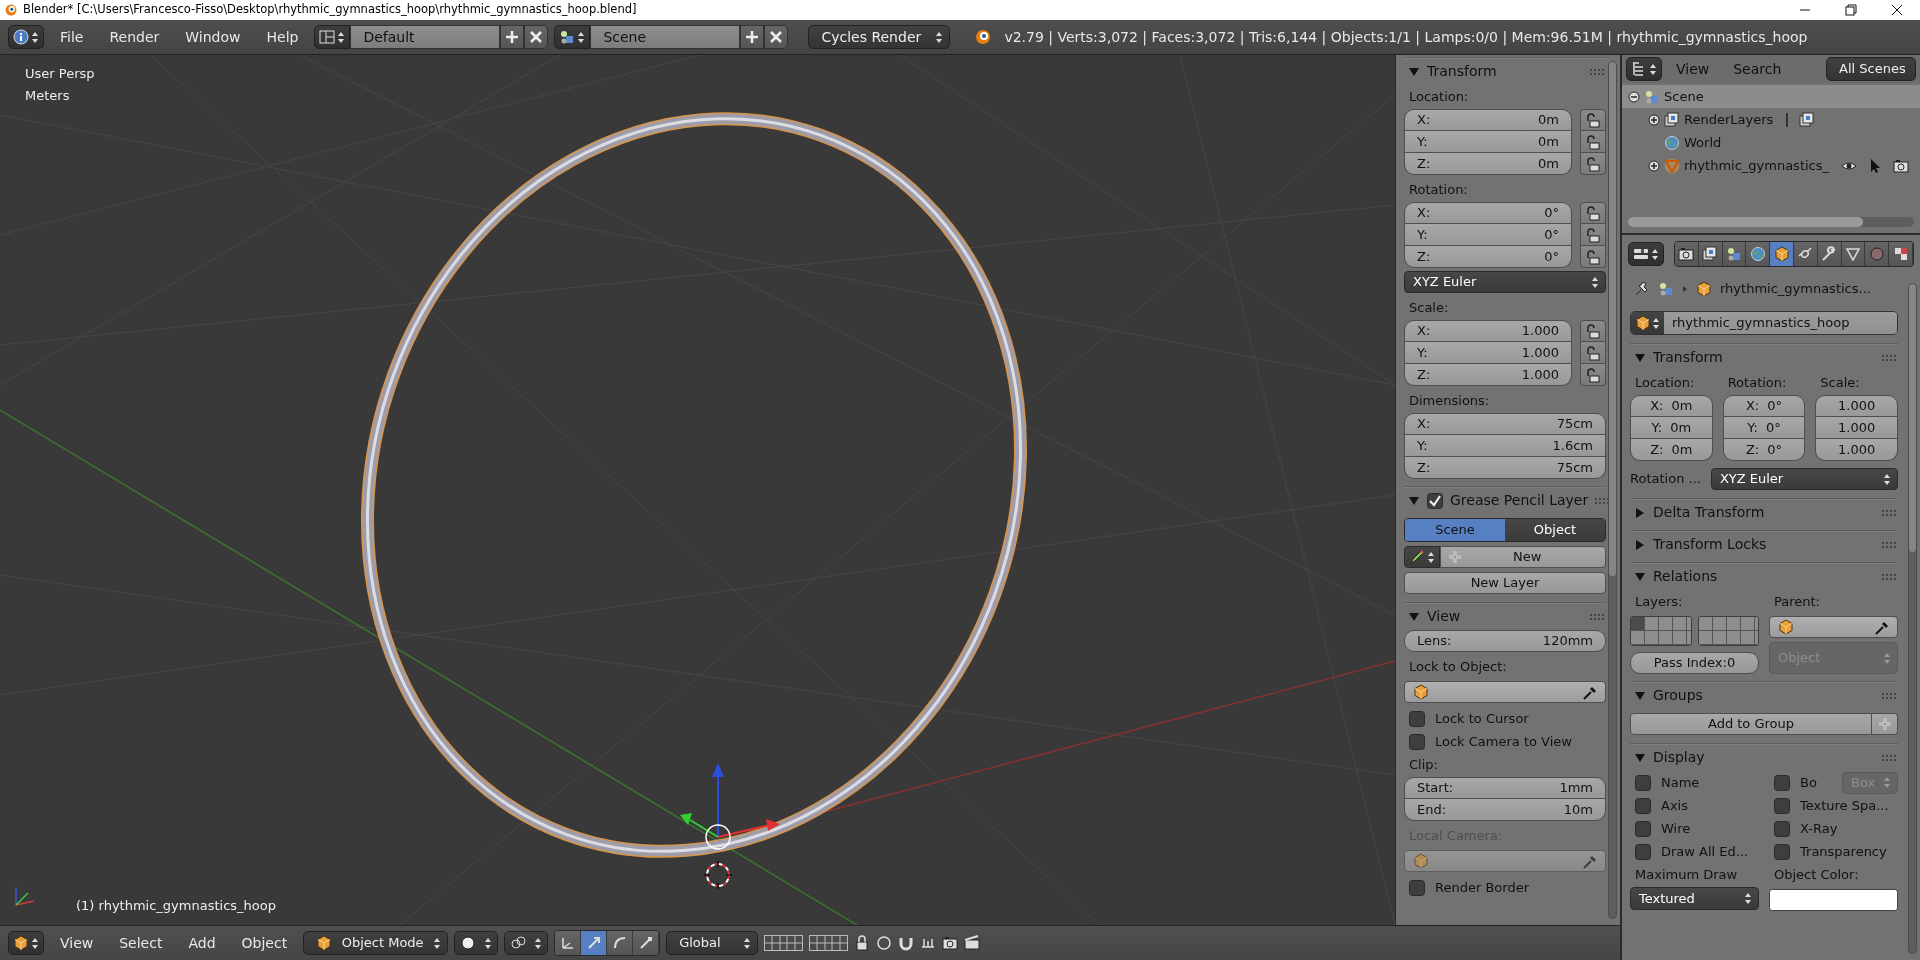 The width and height of the screenshot is (1920, 960). I want to click on collapse-icon, so click(1634, 96).